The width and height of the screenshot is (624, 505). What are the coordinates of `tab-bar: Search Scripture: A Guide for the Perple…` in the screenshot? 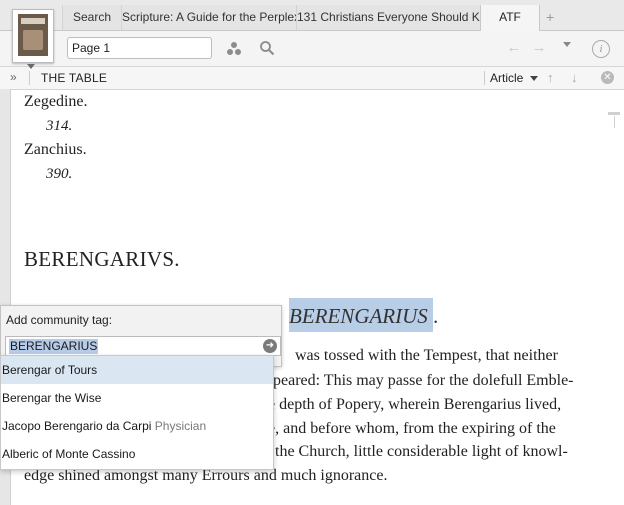 It's located at (312, 15).